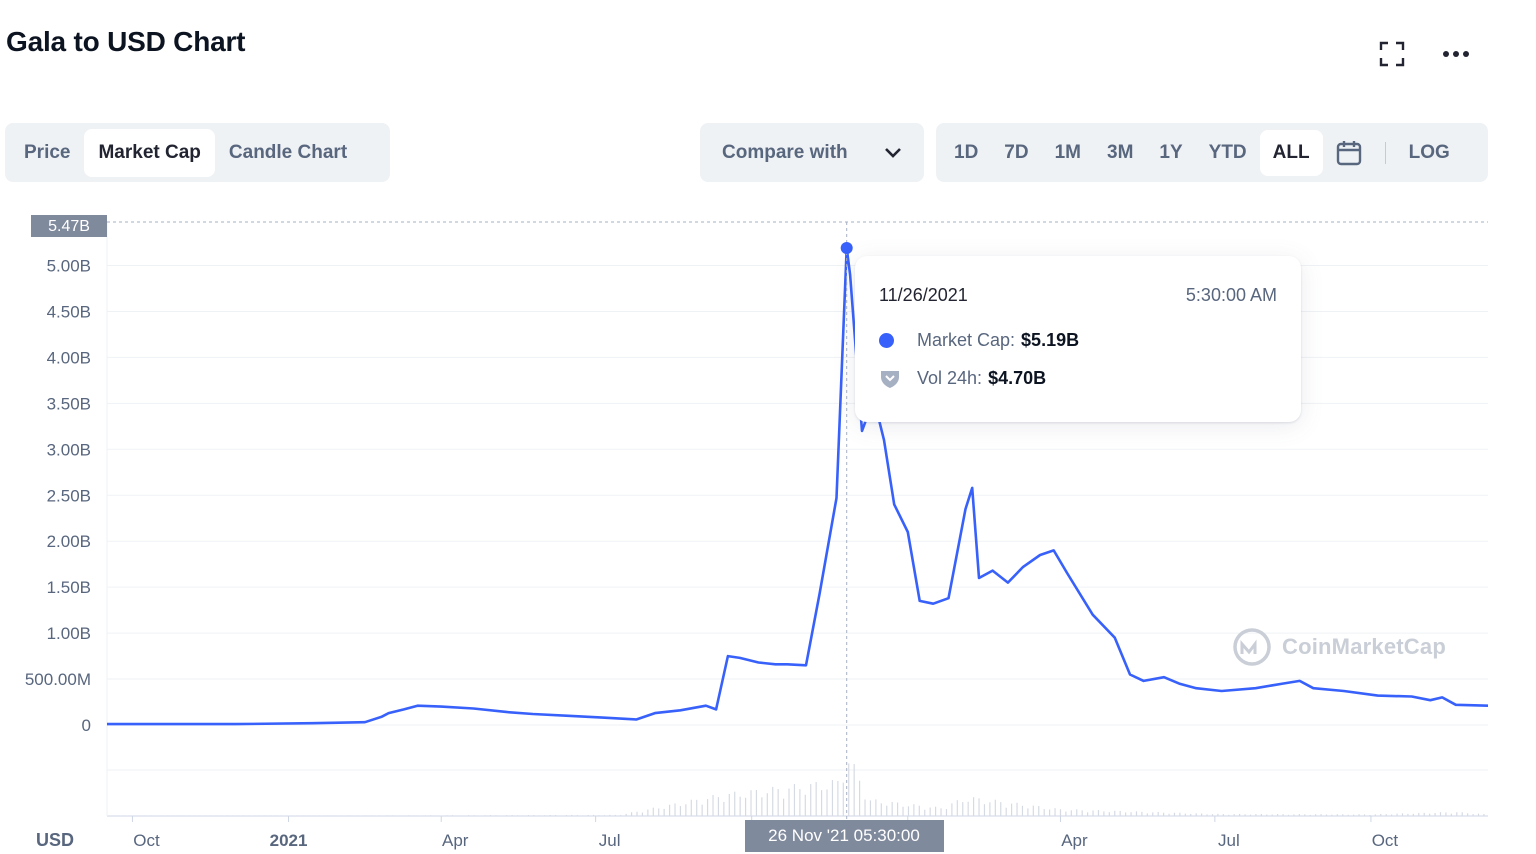 The height and width of the screenshot is (854, 1536). I want to click on y-tick-label: 2.50B, so click(69, 495).